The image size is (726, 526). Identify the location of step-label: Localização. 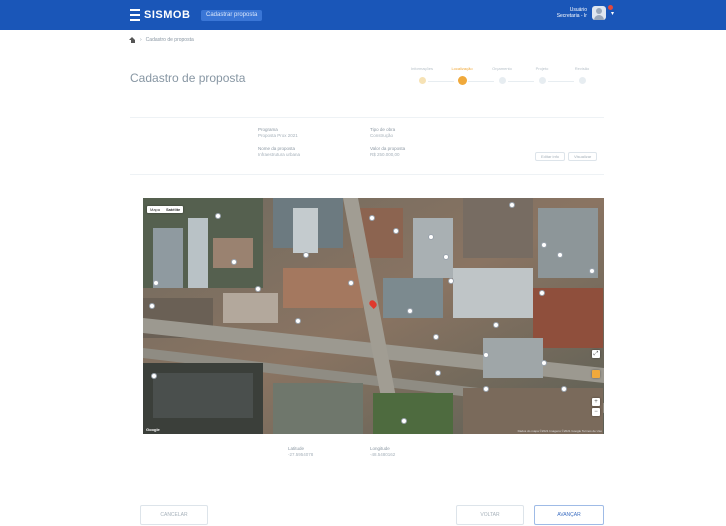
(462, 68).